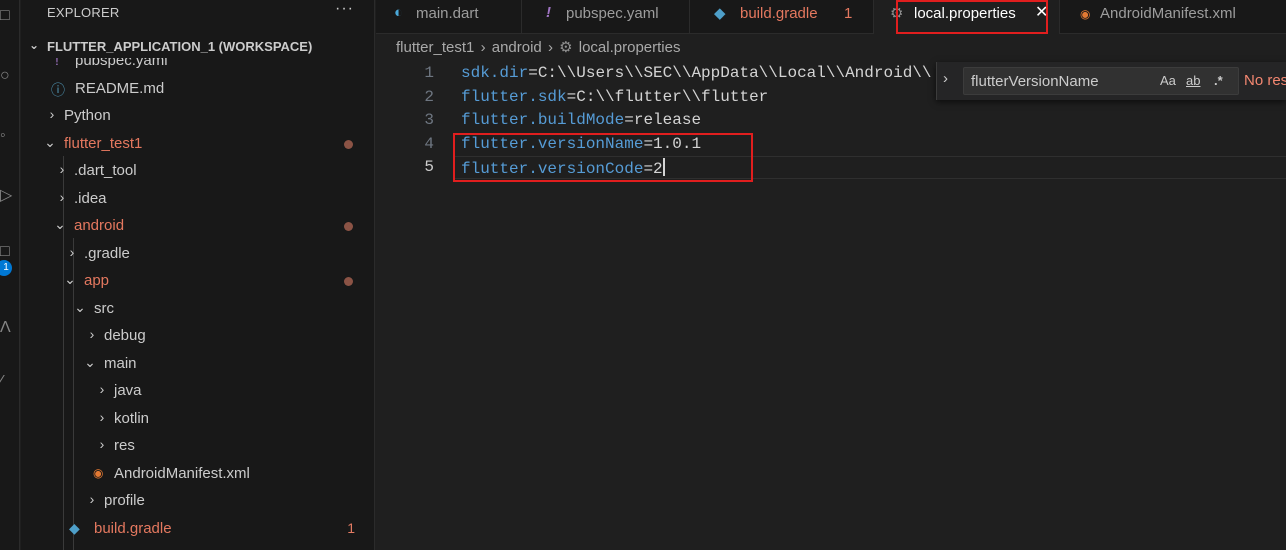  What do you see at coordinates (197, 226) in the screenshot?
I see `tree-item-android: ⌄ android` at bounding box center [197, 226].